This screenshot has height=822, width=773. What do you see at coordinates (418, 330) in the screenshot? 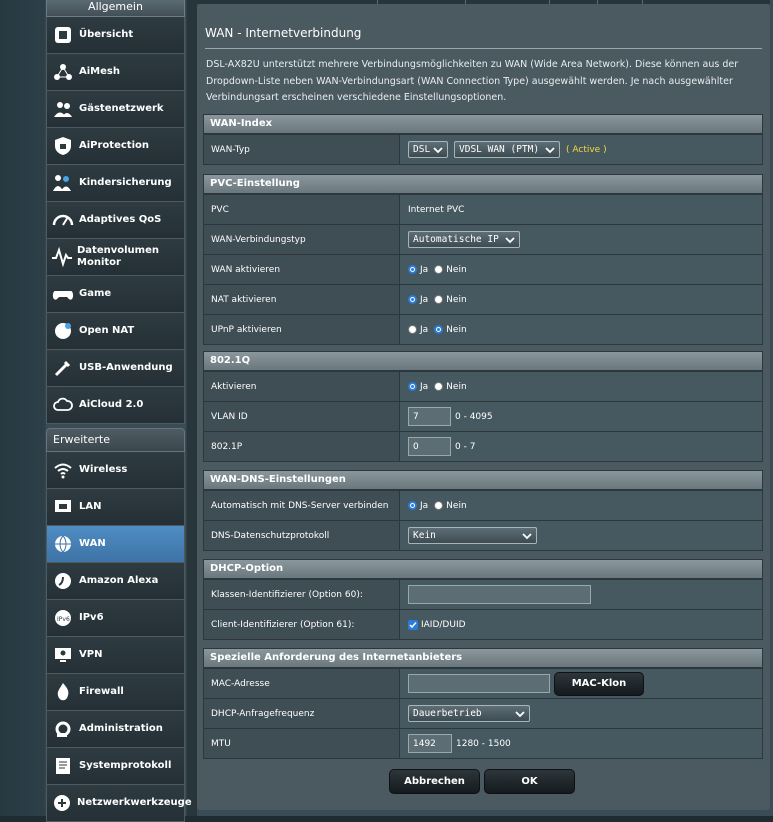
I see `upnp-enable-yes-radio: Ja` at bounding box center [418, 330].